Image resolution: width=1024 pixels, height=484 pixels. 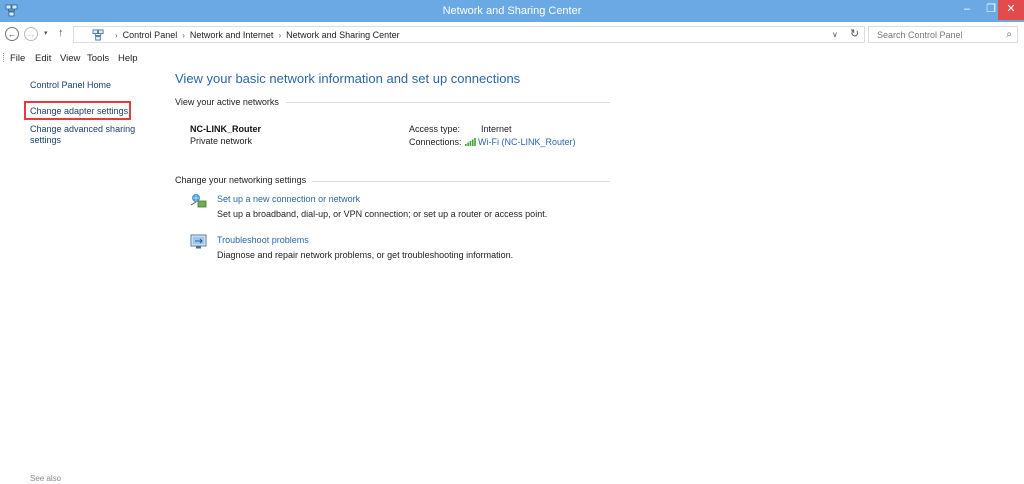 What do you see at coordinates (12, 34) in the screenshot?
I see `back-button: ←` at bounding box center [12, 34].